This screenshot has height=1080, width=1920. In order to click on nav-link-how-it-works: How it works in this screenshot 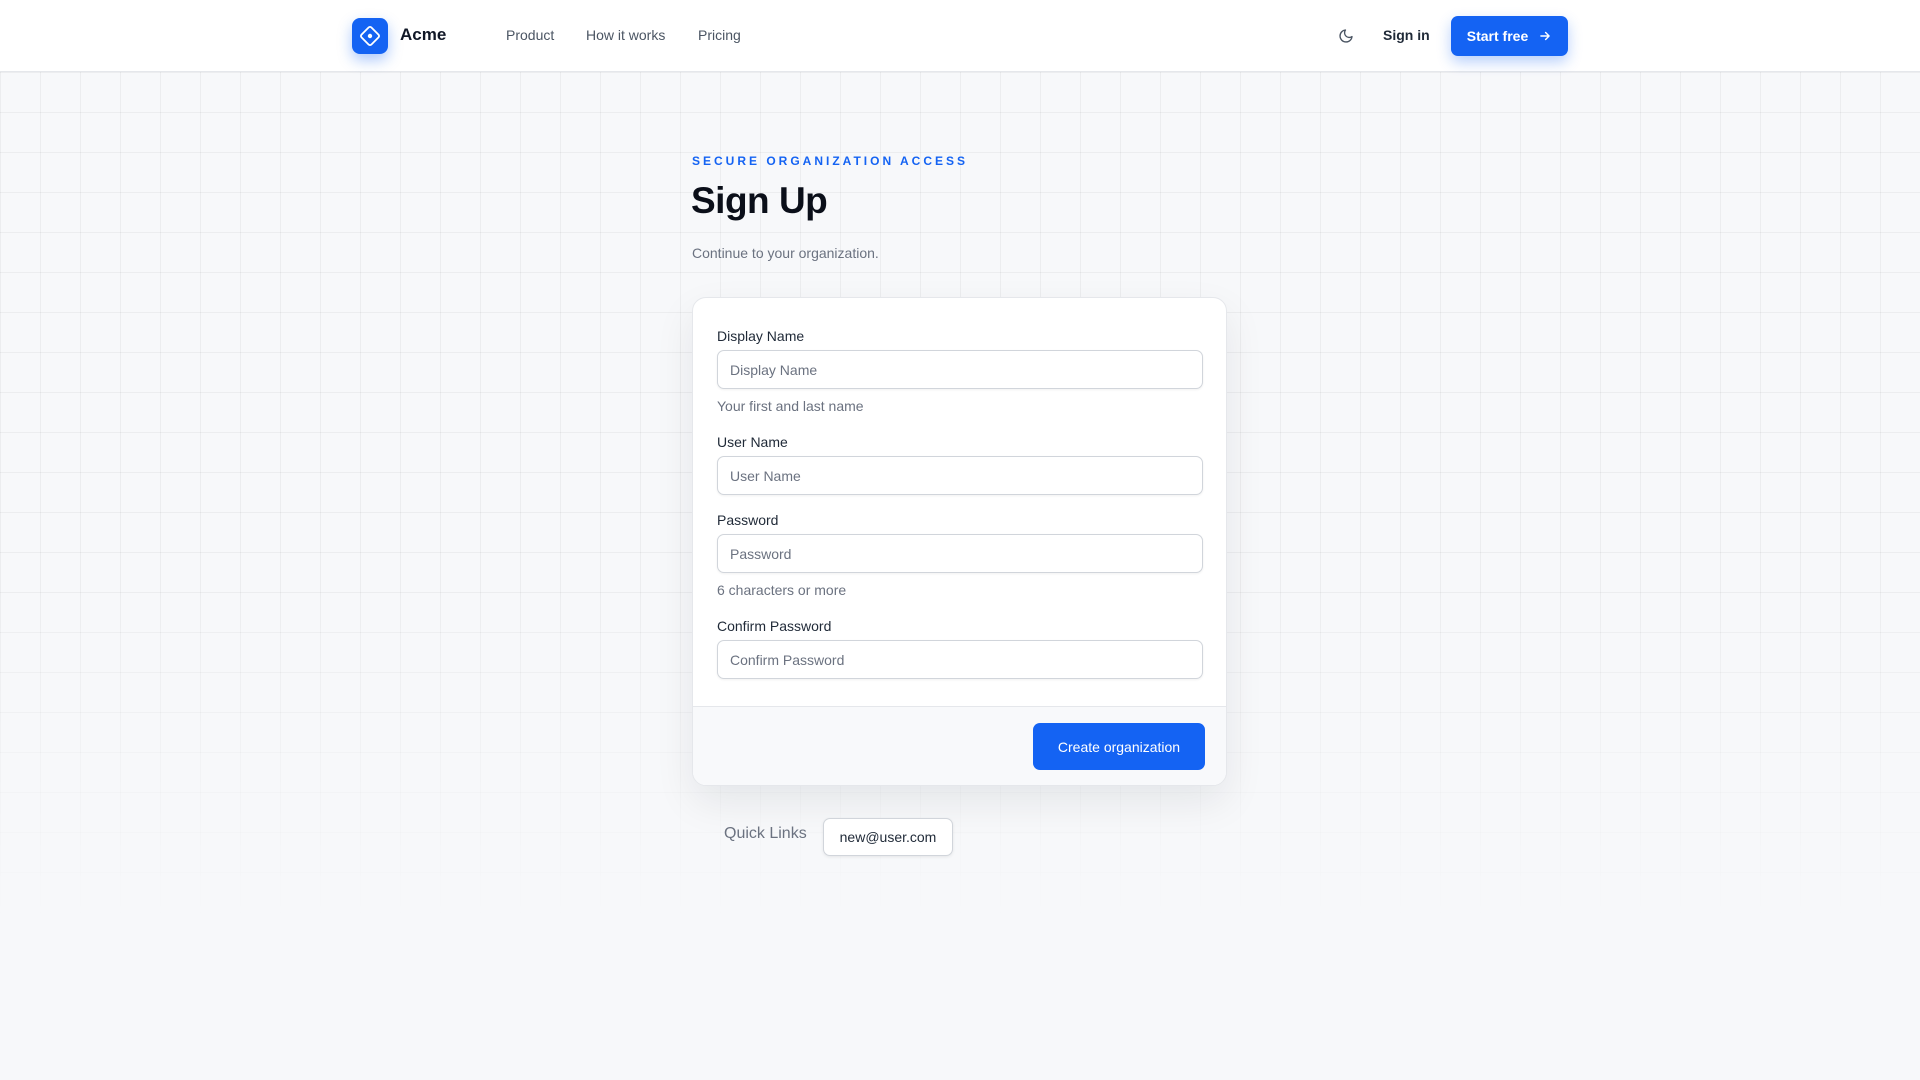, I will do `click(625, 35)`.